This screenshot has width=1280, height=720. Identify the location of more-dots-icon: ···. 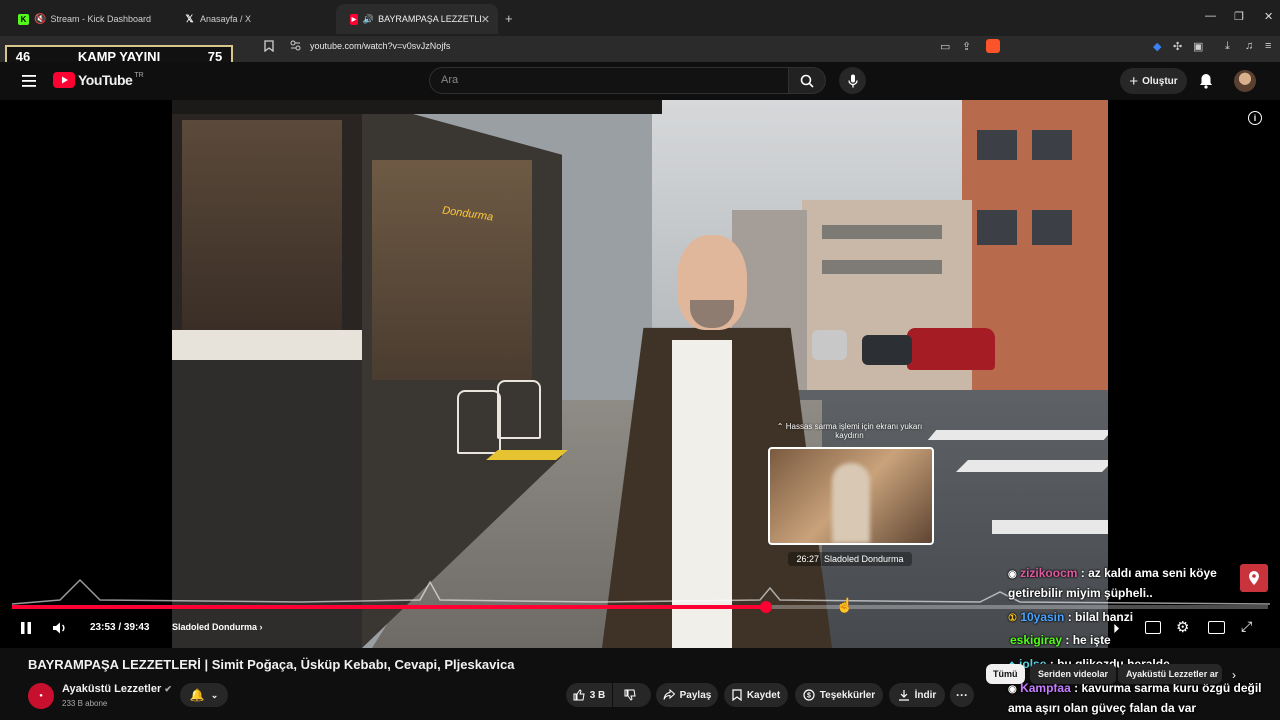
(962, 695).